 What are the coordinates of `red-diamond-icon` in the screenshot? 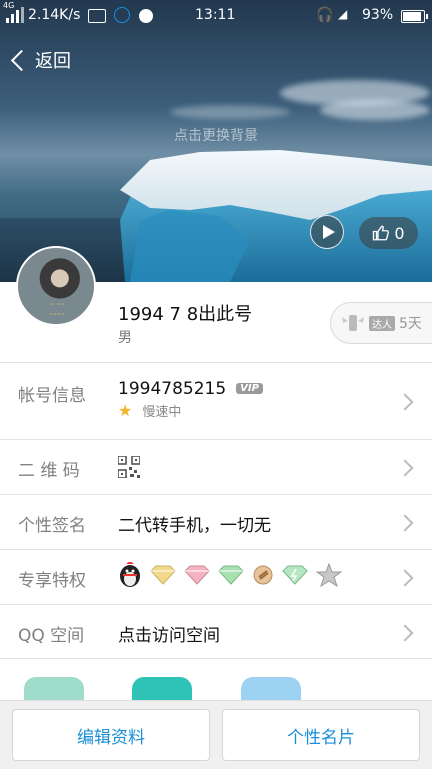 It's located at (197, 575).